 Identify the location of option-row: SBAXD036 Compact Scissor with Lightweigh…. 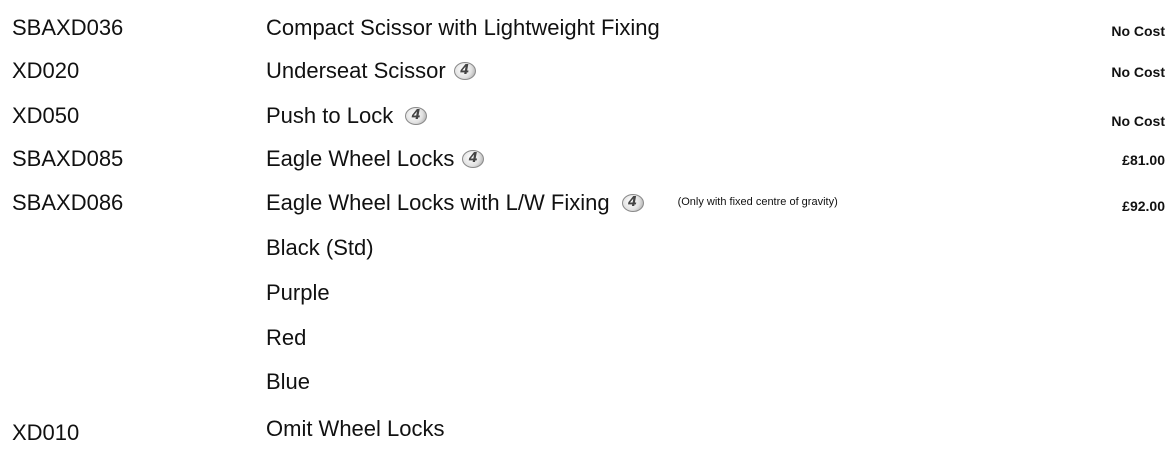
(586, 27).